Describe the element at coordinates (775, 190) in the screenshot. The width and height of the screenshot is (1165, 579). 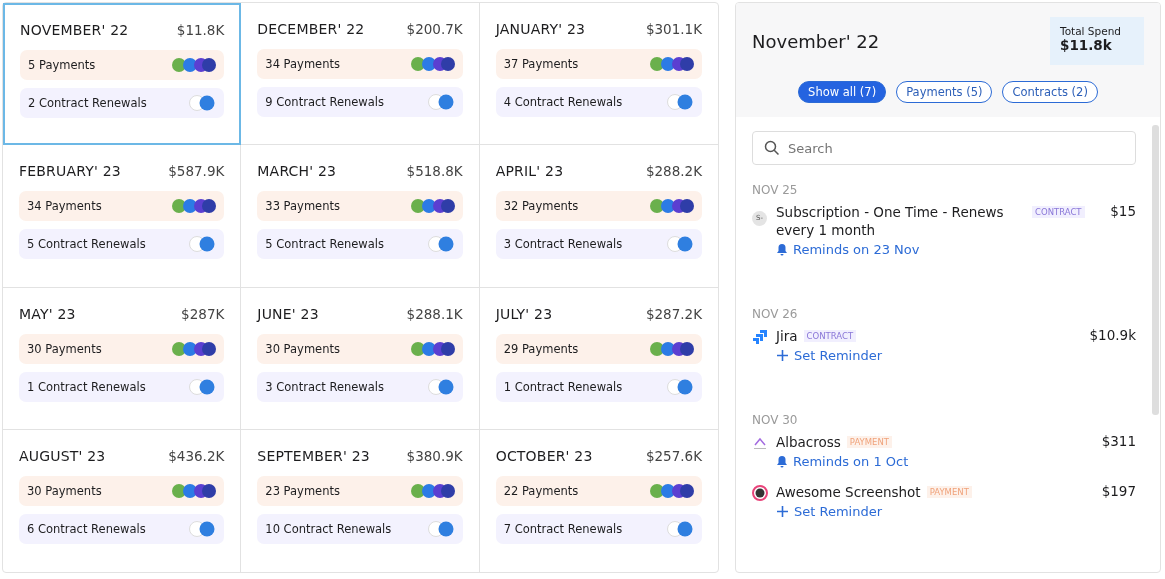
I see `date-heading: NOV 25` at that location.